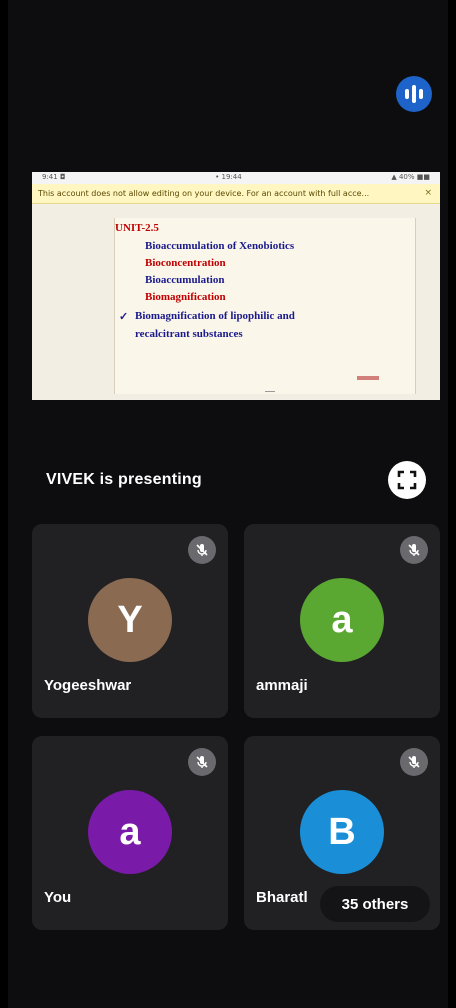  I want to click on avatar: Y, so click(130, 620).